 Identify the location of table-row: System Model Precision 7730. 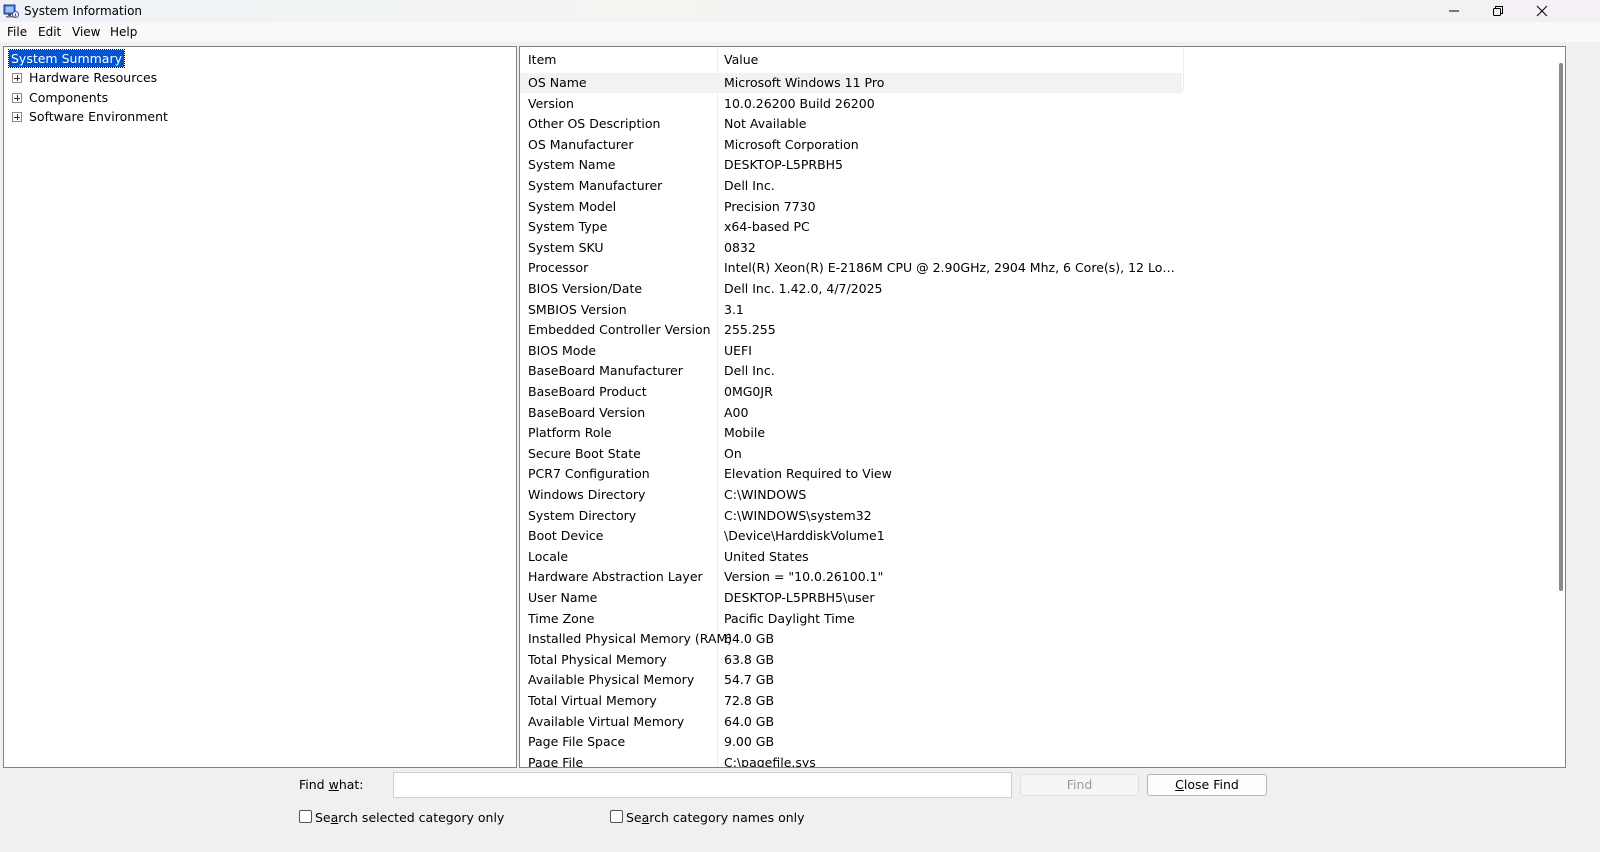
(851, 207).